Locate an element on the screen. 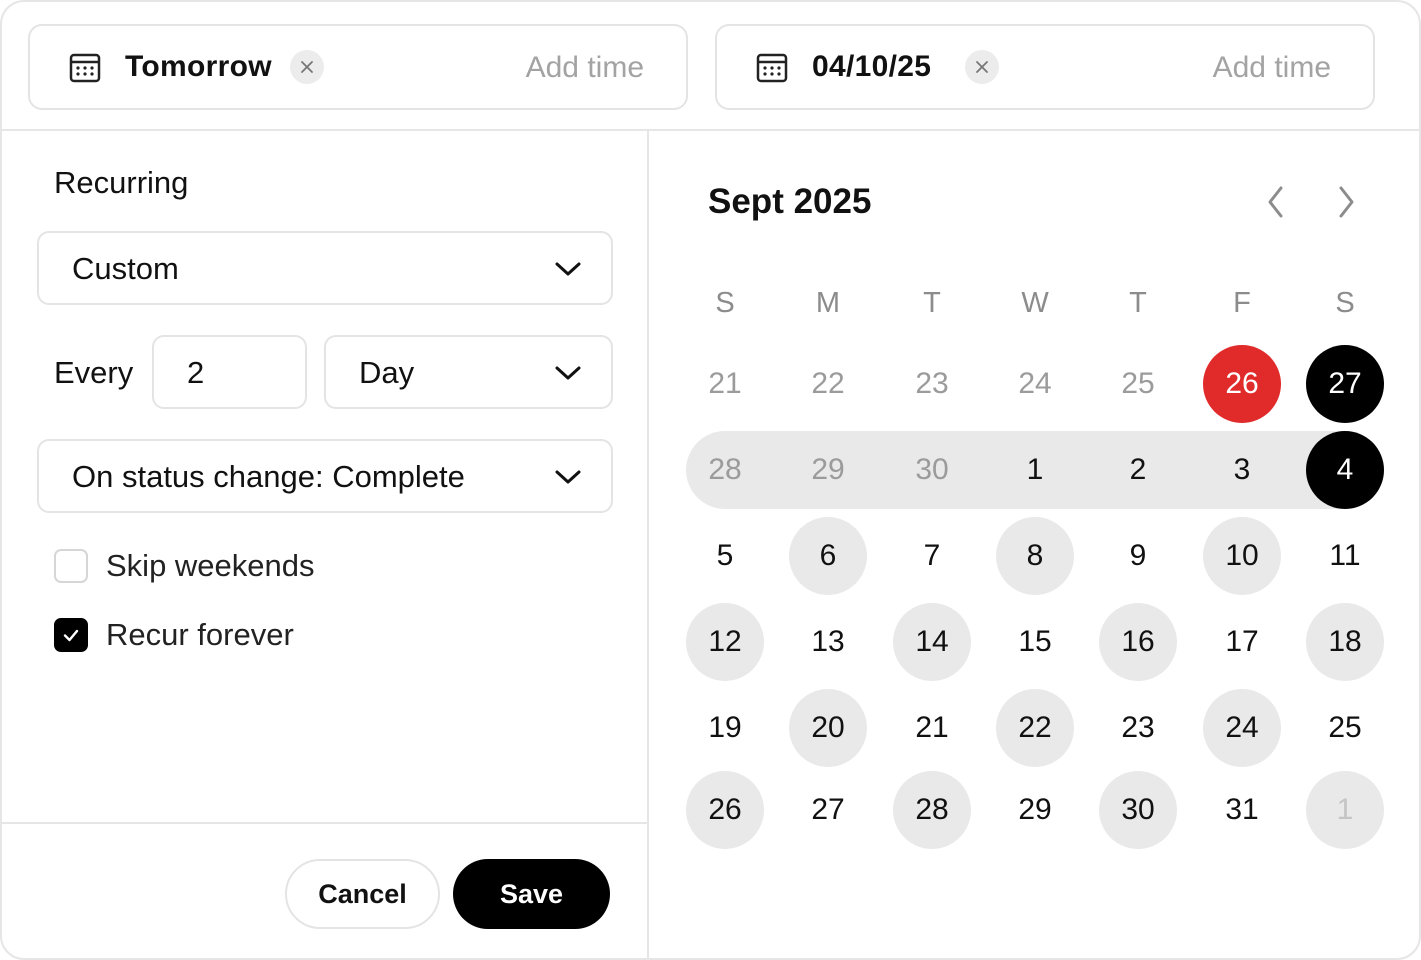 Image resolution: width=1421 pixels, height=960 pixels. recur-forever-option: Recur forever is located at coordinates (174, 635).